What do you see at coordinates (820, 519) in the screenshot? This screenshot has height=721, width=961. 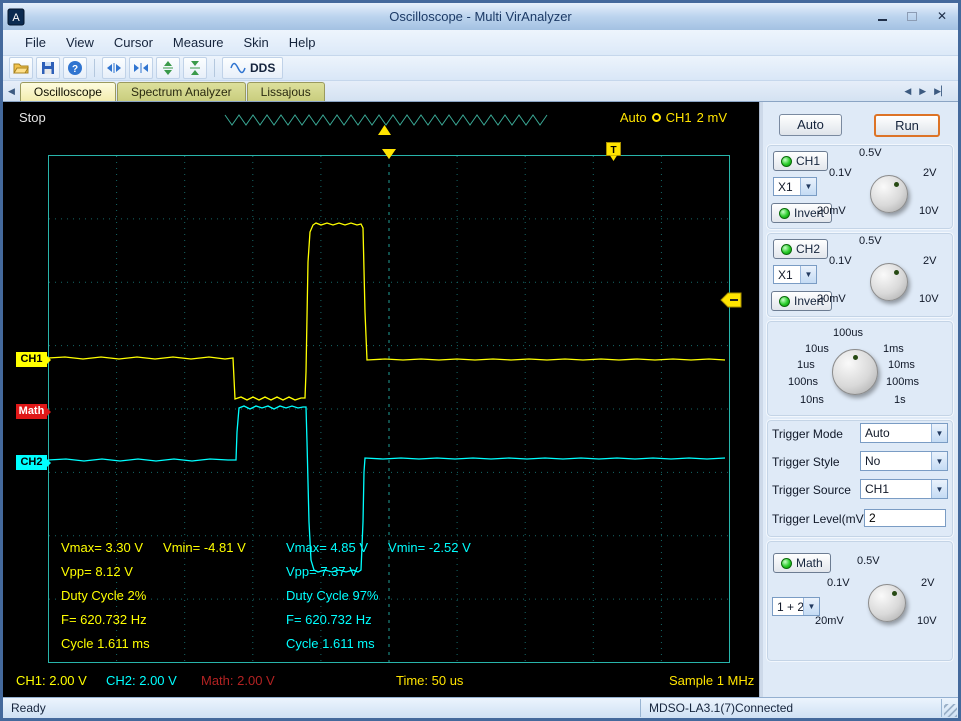 I see `trigger-level-label: Trigger Level(mV)` at bounding box center [820, 519].